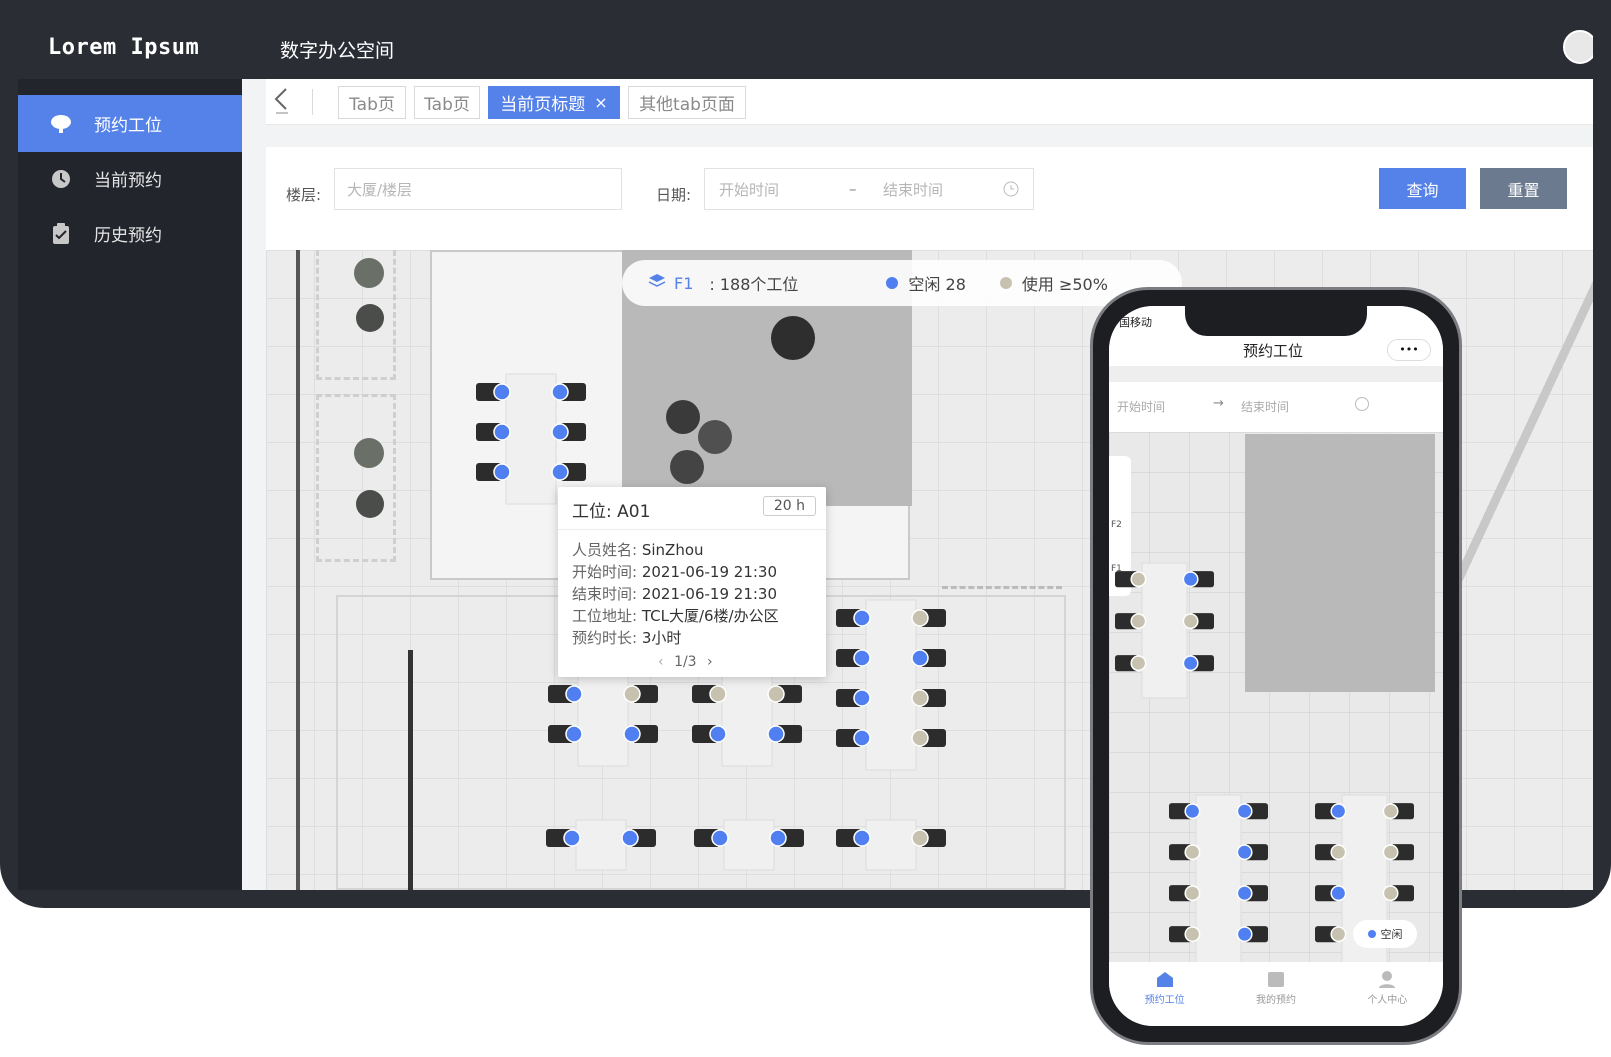 The width and height of the screenshot is (1611, 1057). What do you see at coordinates (605, 594) in the screenshot?
I see `info-key: 结束时间:` at bounding box center [605, 594].